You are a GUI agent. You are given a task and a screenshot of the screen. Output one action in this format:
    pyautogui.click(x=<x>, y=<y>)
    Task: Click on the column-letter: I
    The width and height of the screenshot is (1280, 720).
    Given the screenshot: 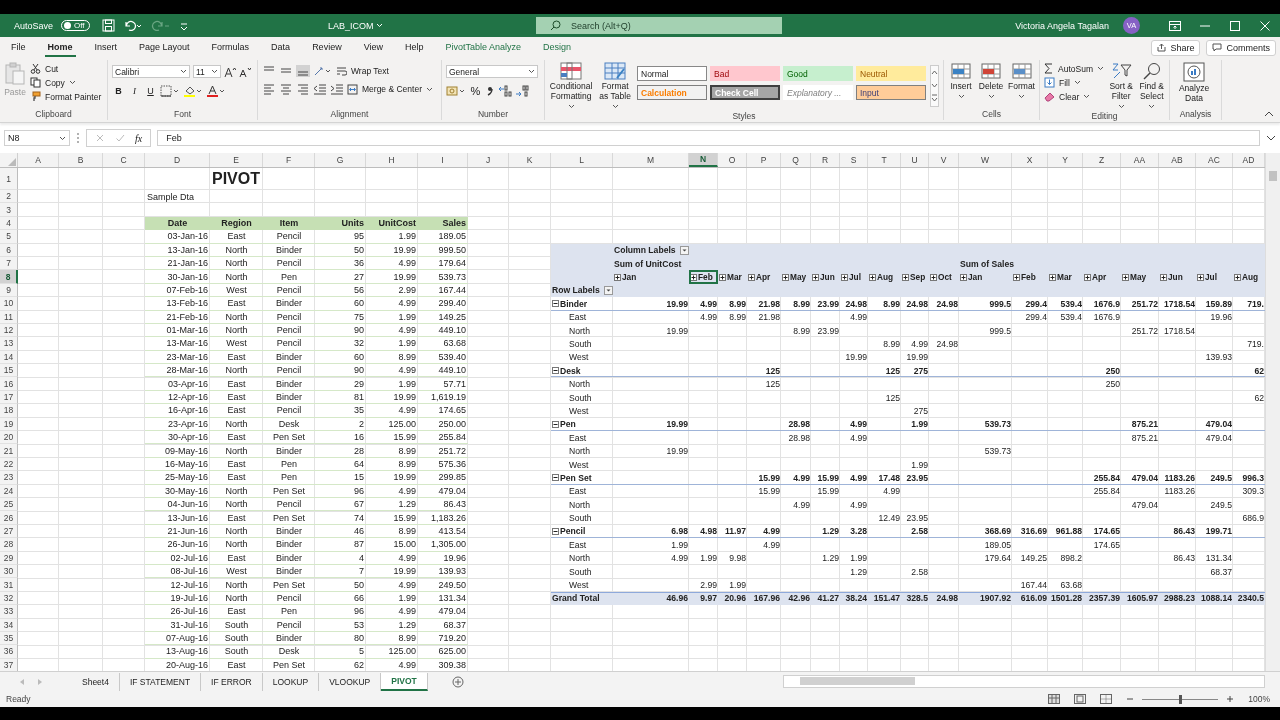 What is the action you would take?
    pyautogui.click(x=443, y=160)
    